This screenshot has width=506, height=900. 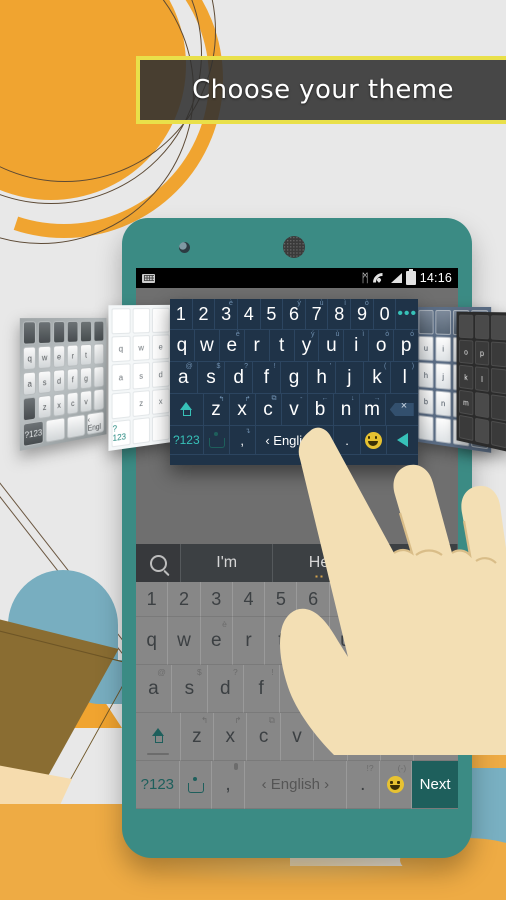 What do you see at coordinates (239, 378) in the screenshot?
I see `preview-key-d: ? d` at bounding box center [239, 378].